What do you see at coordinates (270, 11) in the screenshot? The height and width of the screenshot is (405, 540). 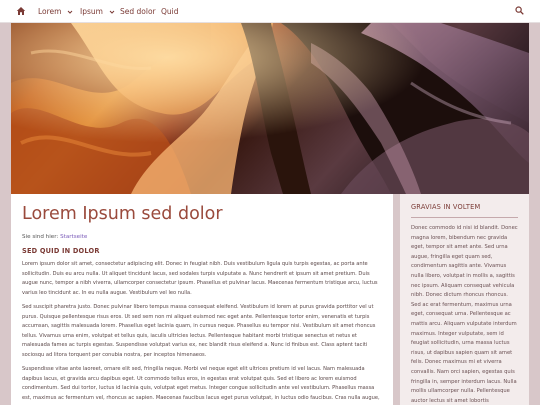 I see `top-navigation: Lorem Ipsum Sed dolor Quid` at bounding box center [270, 11].